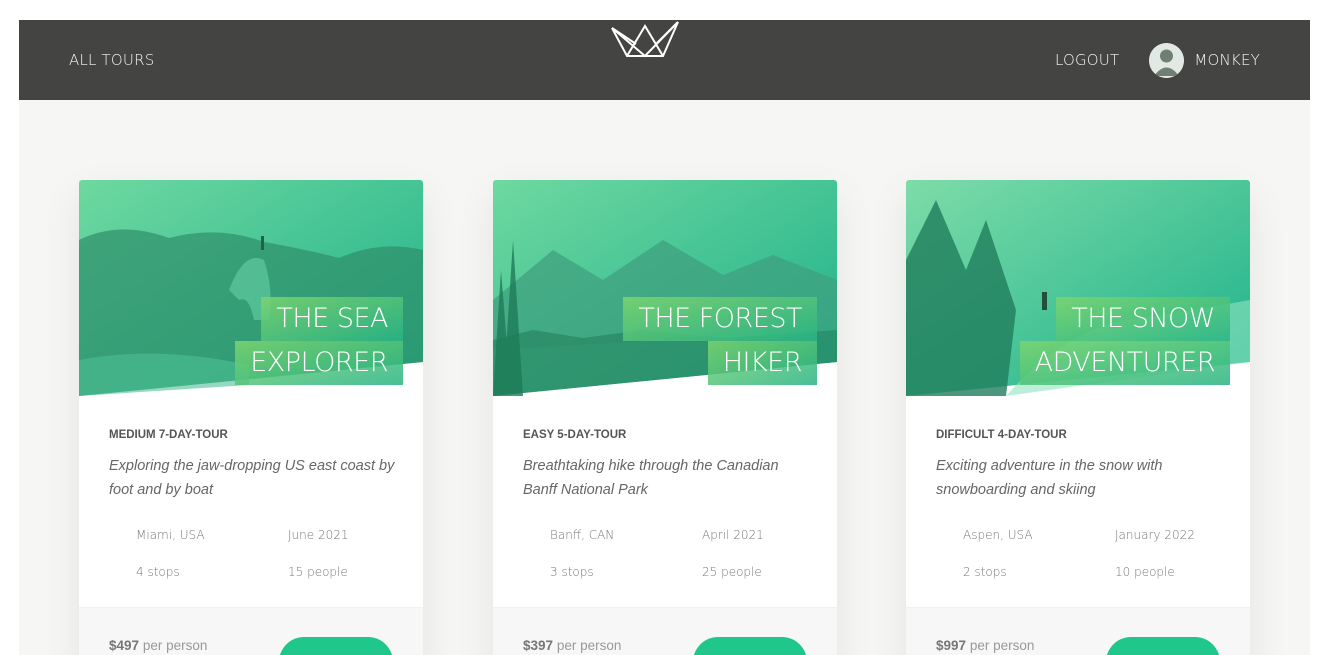 The width and height of the screenshot is (1333, 655). I want to click on tour-location: Banff, CAN, so click(582, 535).